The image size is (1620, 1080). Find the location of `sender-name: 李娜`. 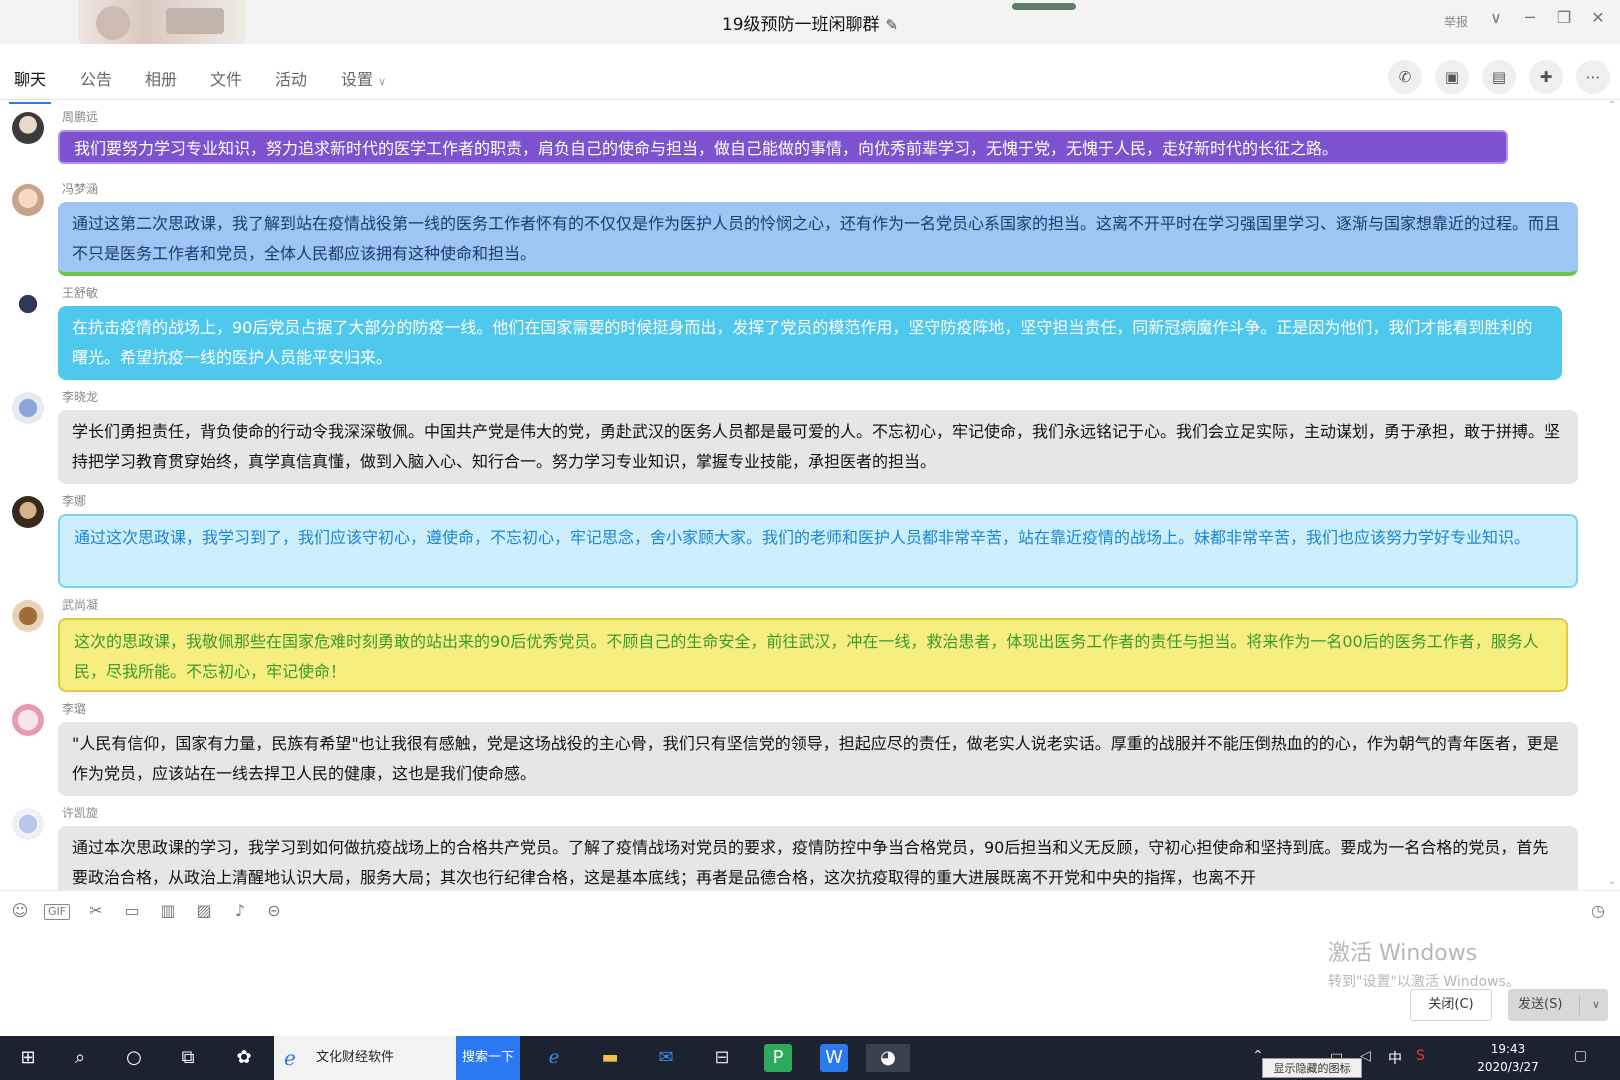

sender-name: 李娜 is located at coordinates (74, 501).